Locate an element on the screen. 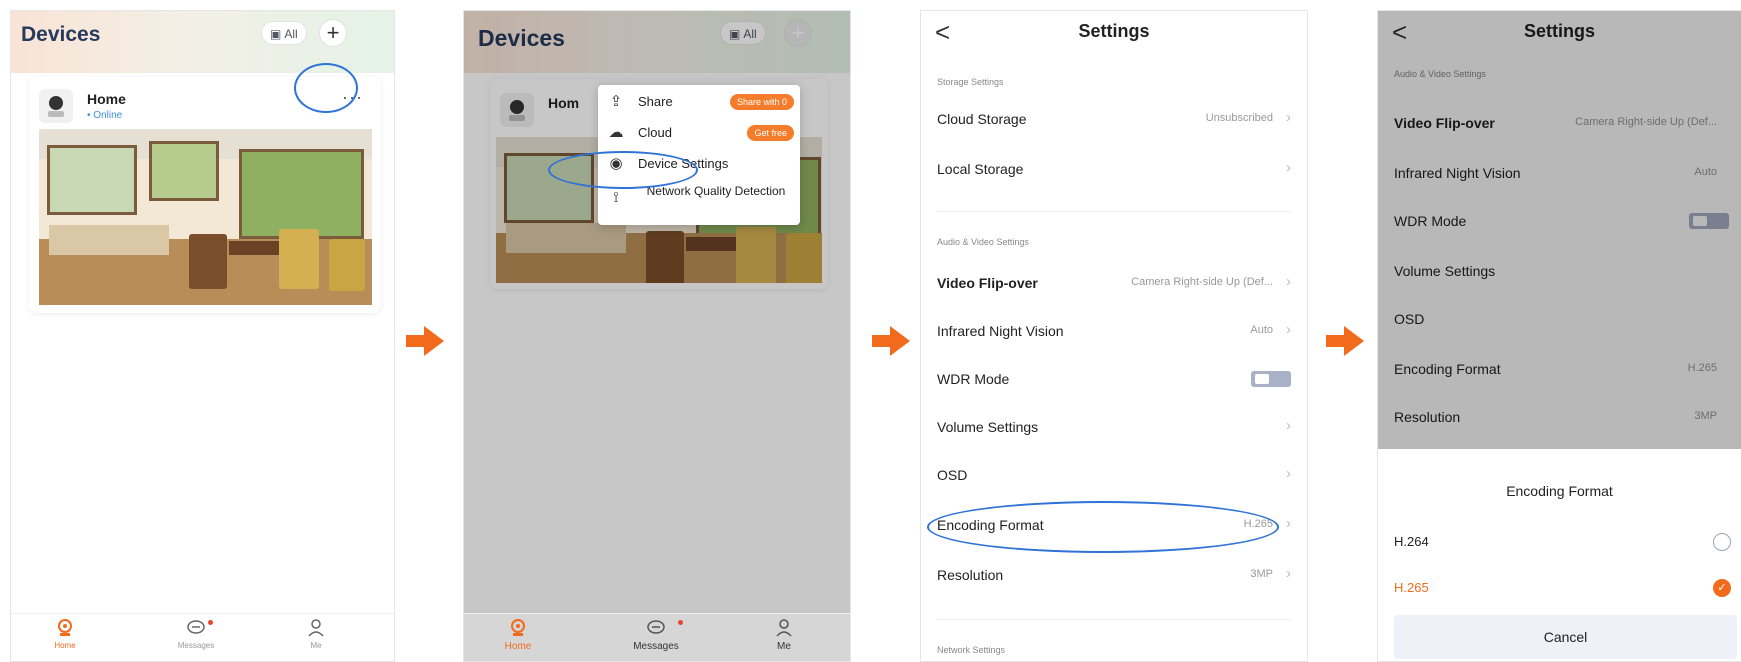  cancel-button: Cancel is located at coordinates (1565, 637).